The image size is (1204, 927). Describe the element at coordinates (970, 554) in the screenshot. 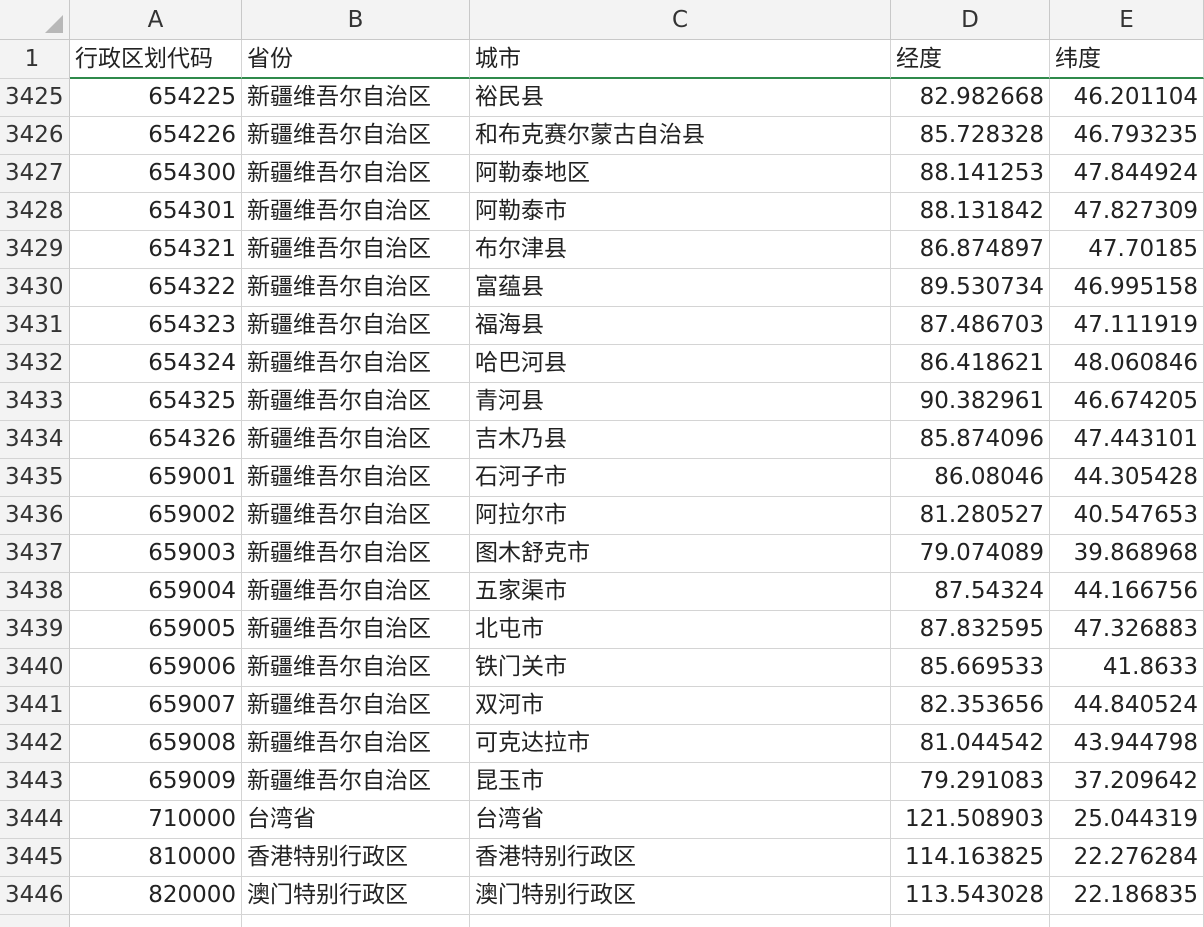

I see `cell-longitude: 79.074089` at that location.